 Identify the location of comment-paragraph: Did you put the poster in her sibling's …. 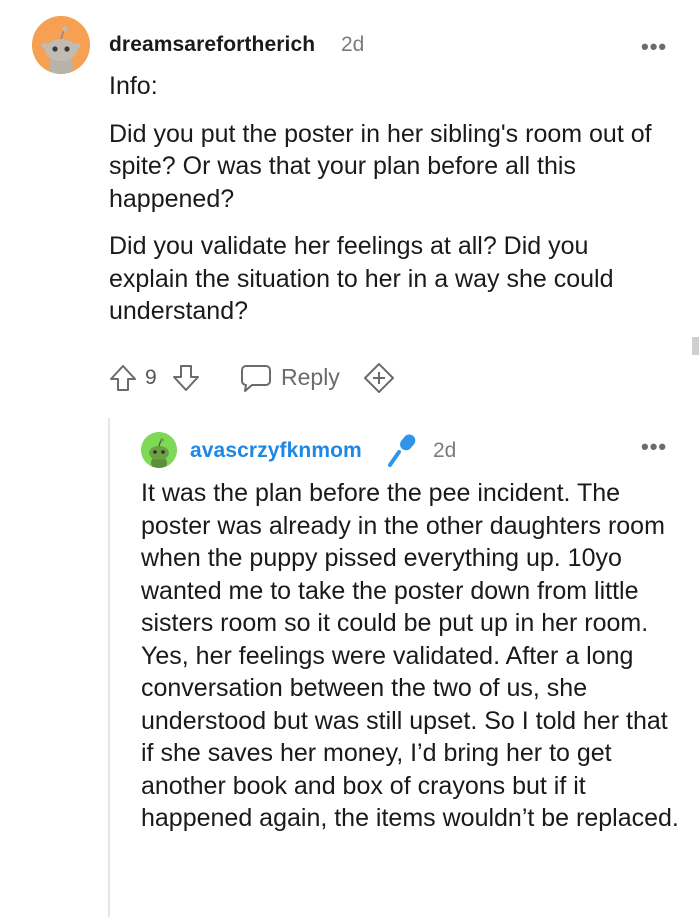
(380, 166).